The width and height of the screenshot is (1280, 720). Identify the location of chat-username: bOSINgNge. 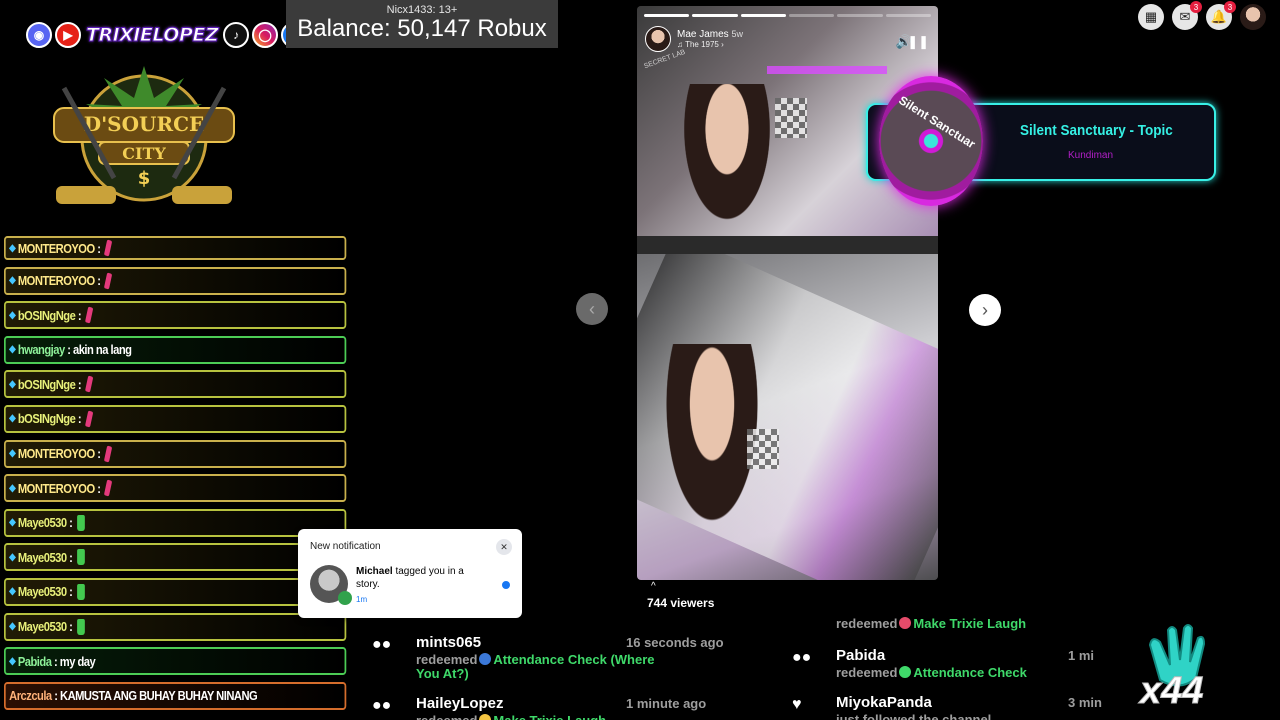
(46, 419).